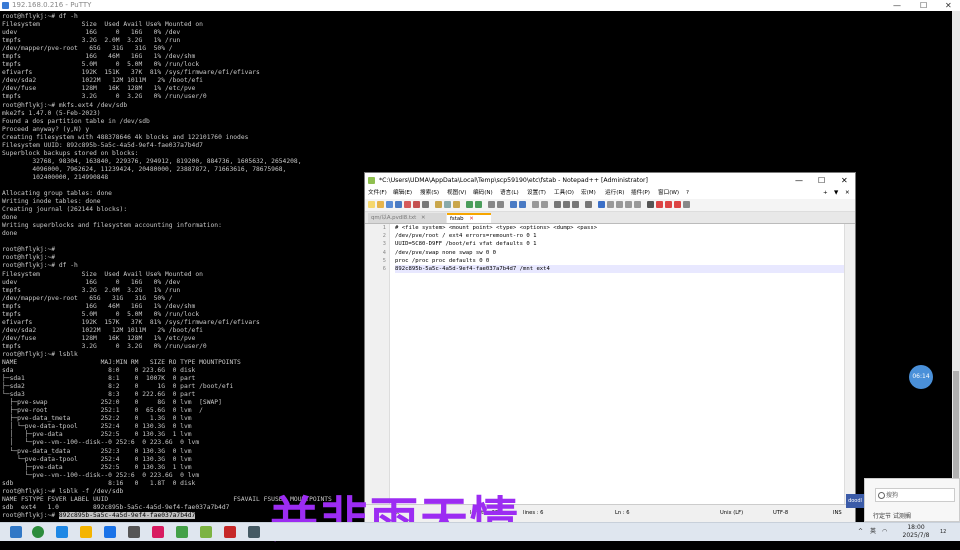 The image size is (960, 550). Describe the element at coordinates (416, 204) in the screenshot. I see `close-all-icon` at that location.